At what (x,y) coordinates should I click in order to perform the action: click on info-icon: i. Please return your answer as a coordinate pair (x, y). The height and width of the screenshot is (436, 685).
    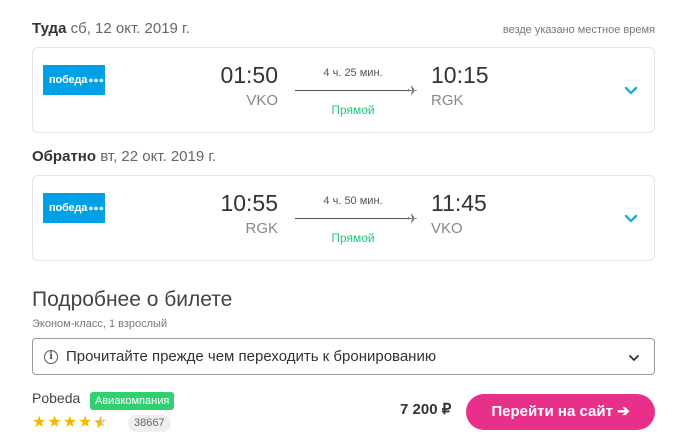
    Looking at the image, I should click on (51, 357).